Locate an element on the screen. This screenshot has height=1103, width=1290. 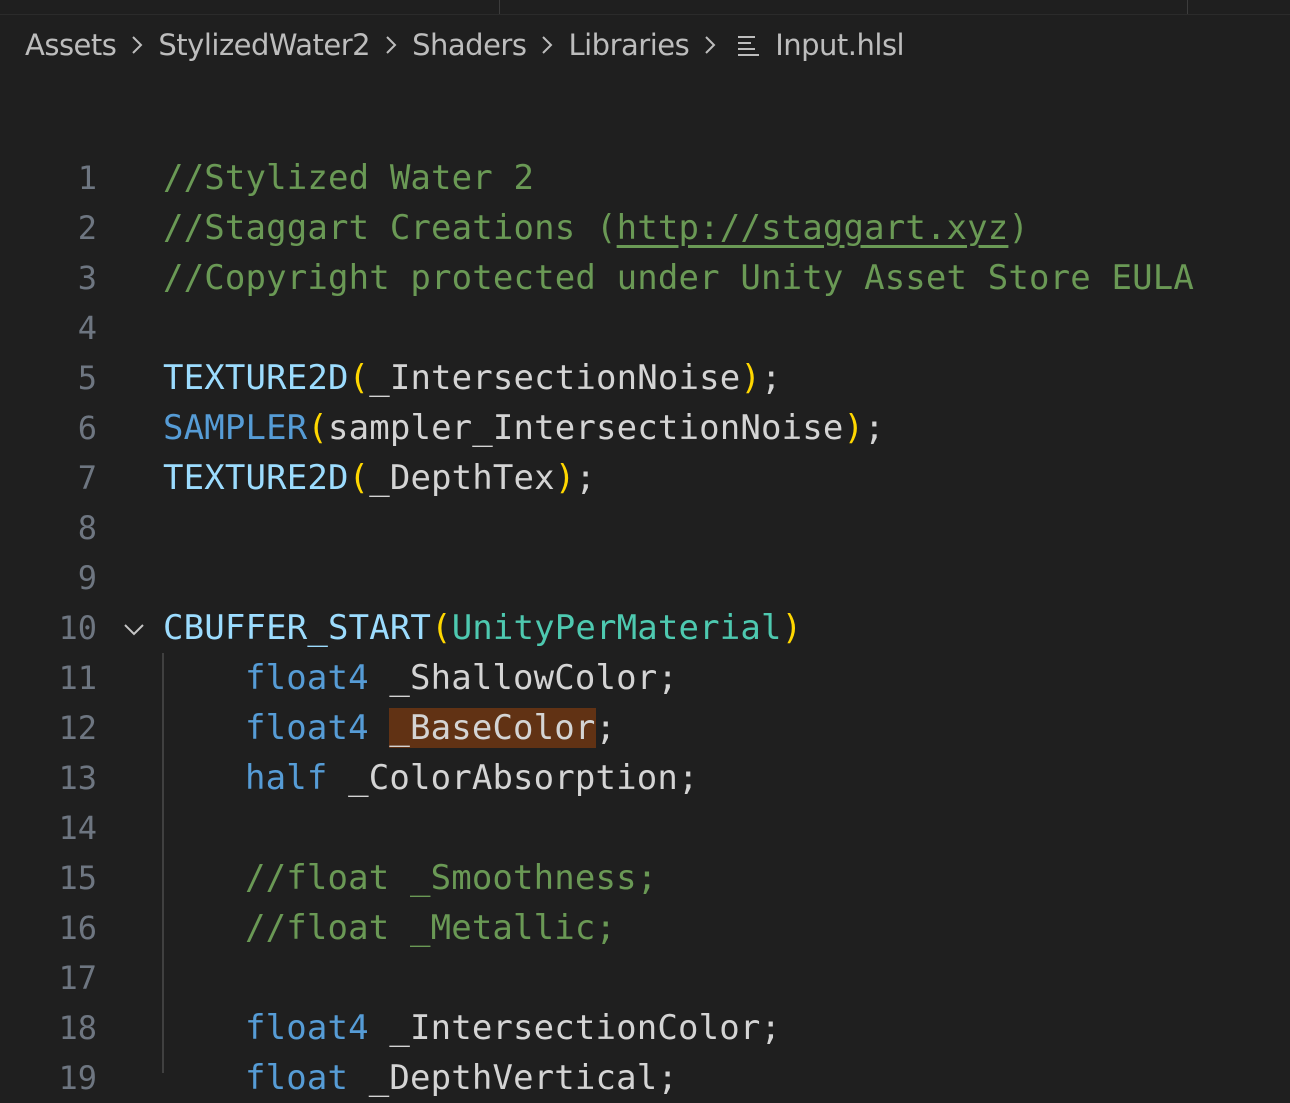
chevron-down-icon is located at coordinates (134, 629).